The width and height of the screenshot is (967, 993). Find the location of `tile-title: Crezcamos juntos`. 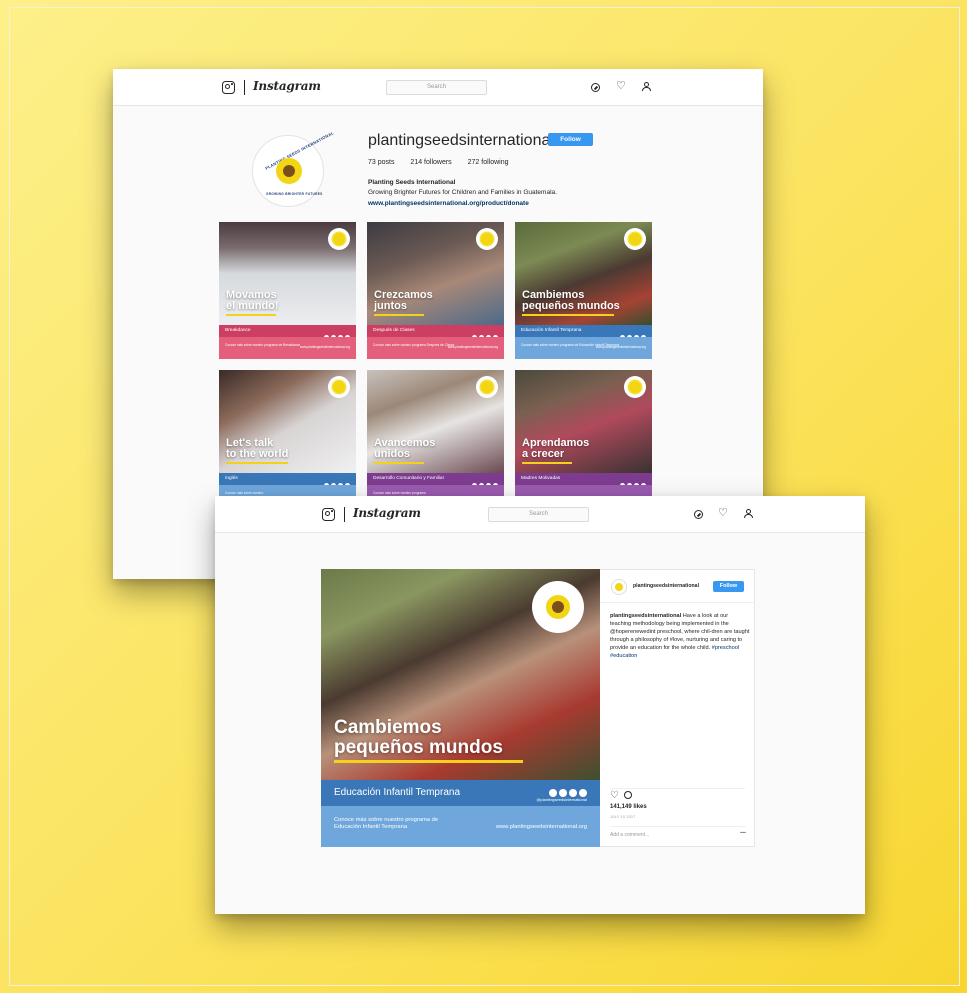

tile-title: Crezcamos juntos is located at coordinates (403, 300).